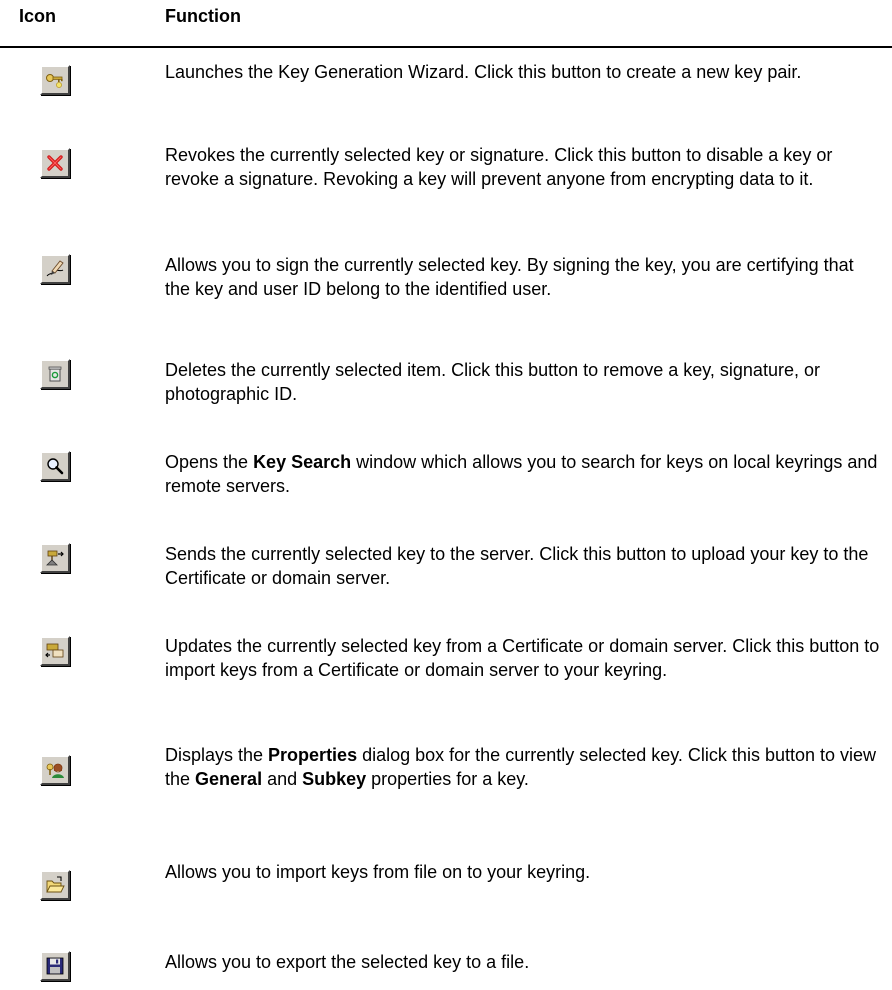 Image resolution: width=892 pixels, height=990 pixels. I want to click on general-emphasis: General, so click(229, 779).